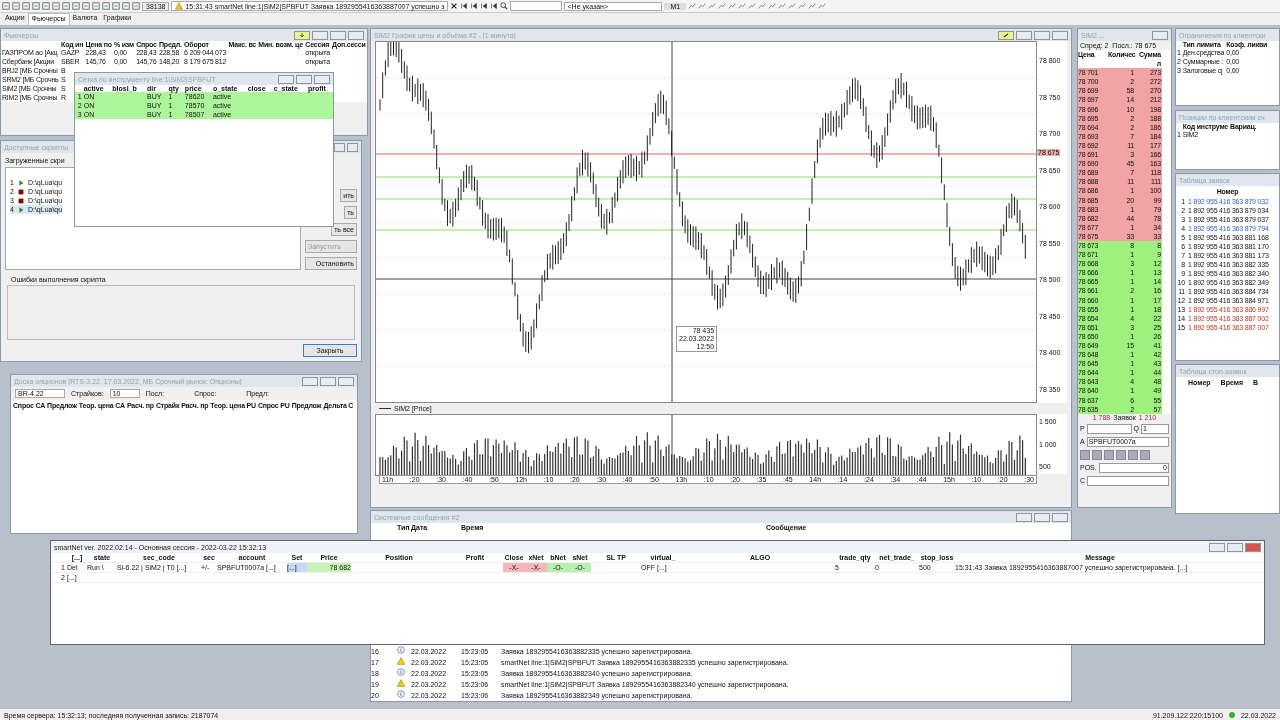  Describe the element at coordinates (302, 35) in the screenshot. I see `pin-button` at that location.